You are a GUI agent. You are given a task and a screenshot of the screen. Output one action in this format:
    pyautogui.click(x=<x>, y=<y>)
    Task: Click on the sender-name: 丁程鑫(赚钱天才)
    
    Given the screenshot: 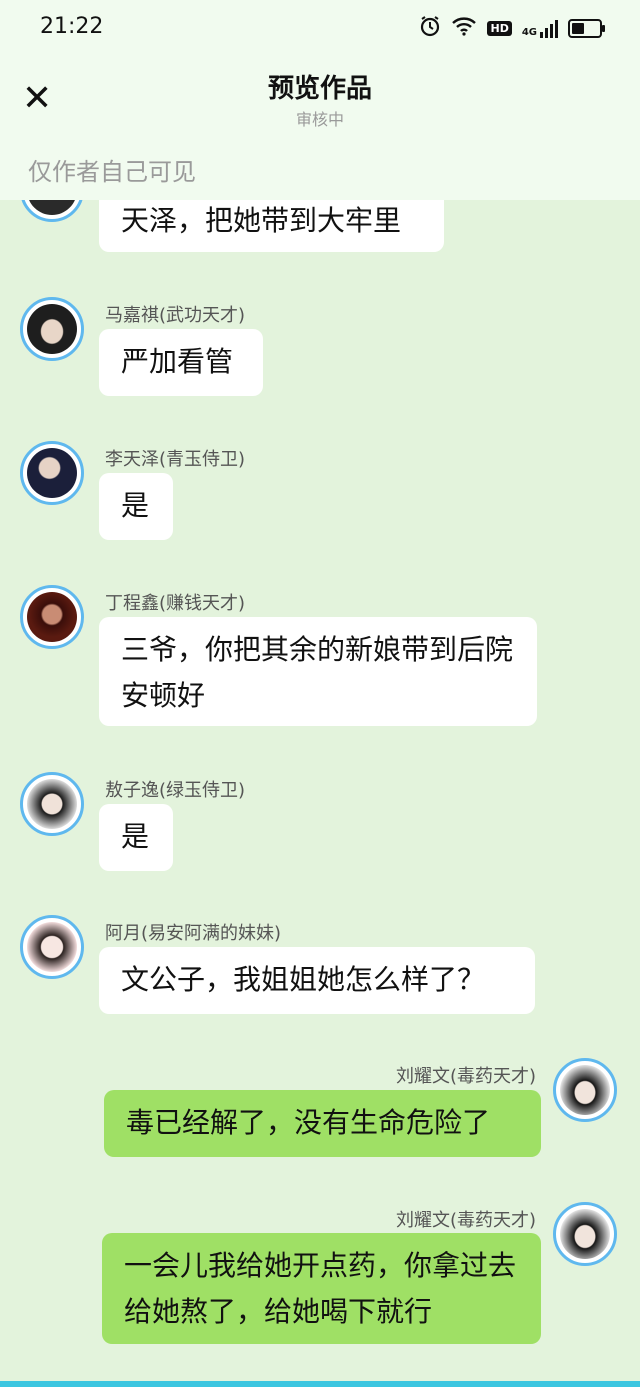 What is the action you would take?
    pyautogui.click(x=175, y=603)
    